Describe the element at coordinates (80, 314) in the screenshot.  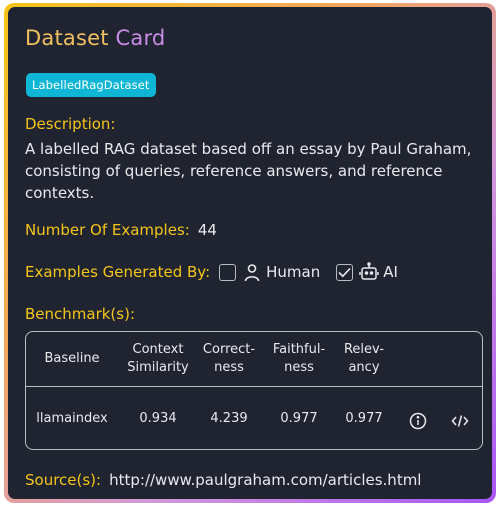
I see `benchmark-label: Benchmark(s):` at that location.